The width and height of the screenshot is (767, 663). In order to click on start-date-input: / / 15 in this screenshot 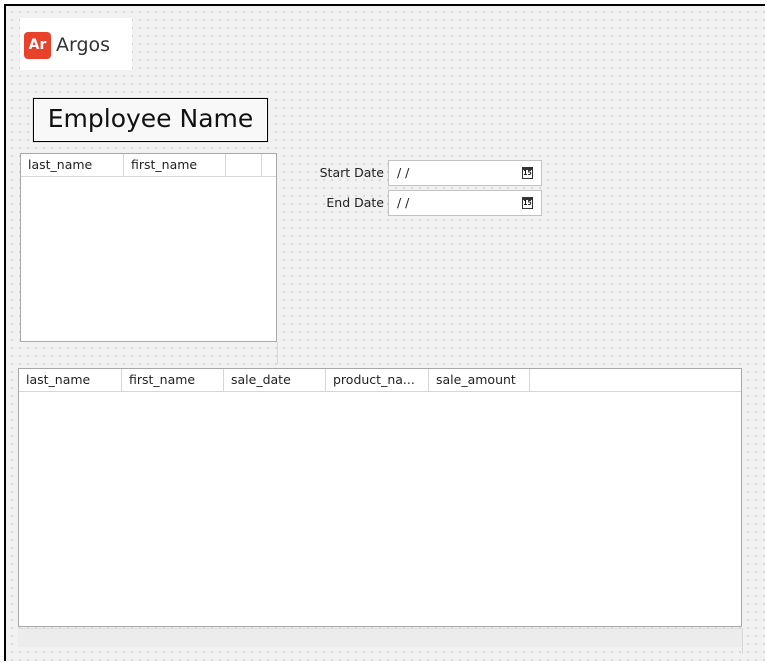, I will do `click(465, 173)`.